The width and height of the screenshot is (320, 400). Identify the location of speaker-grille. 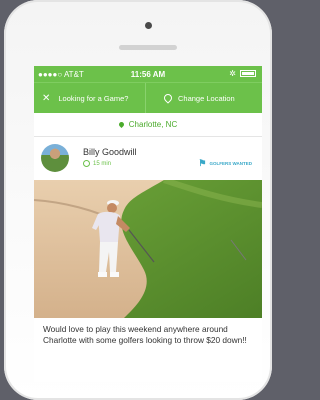
(148, 47).